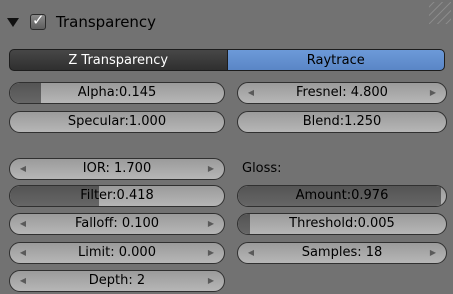 The height and width of the screenshot is (294, 453). I want to click on gloss-samples-field: ◀ Samples: 18 ▶, so click(342, 253).